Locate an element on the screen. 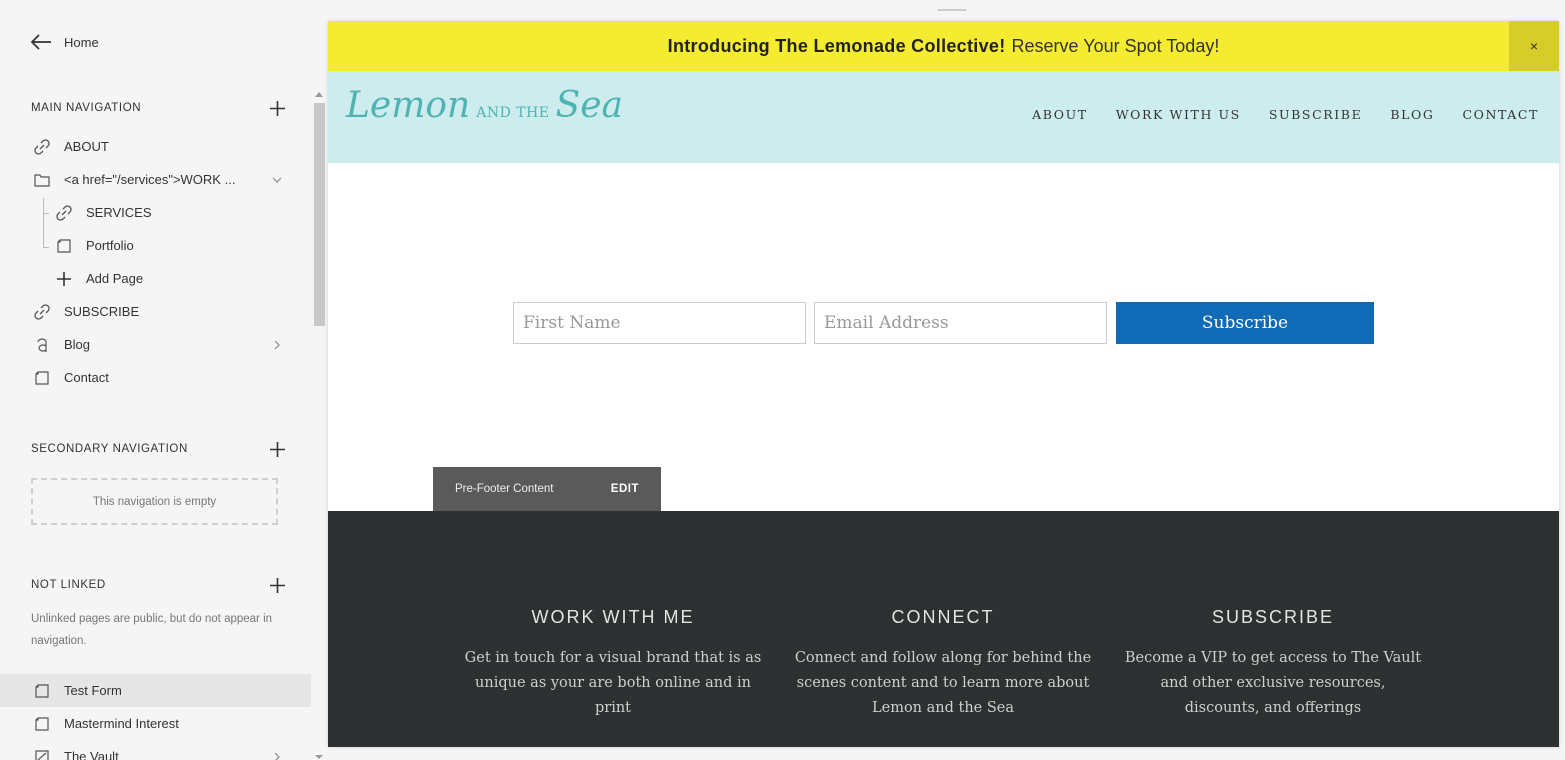  nav-item-contact: Contact is located at coordinates (155, 377).